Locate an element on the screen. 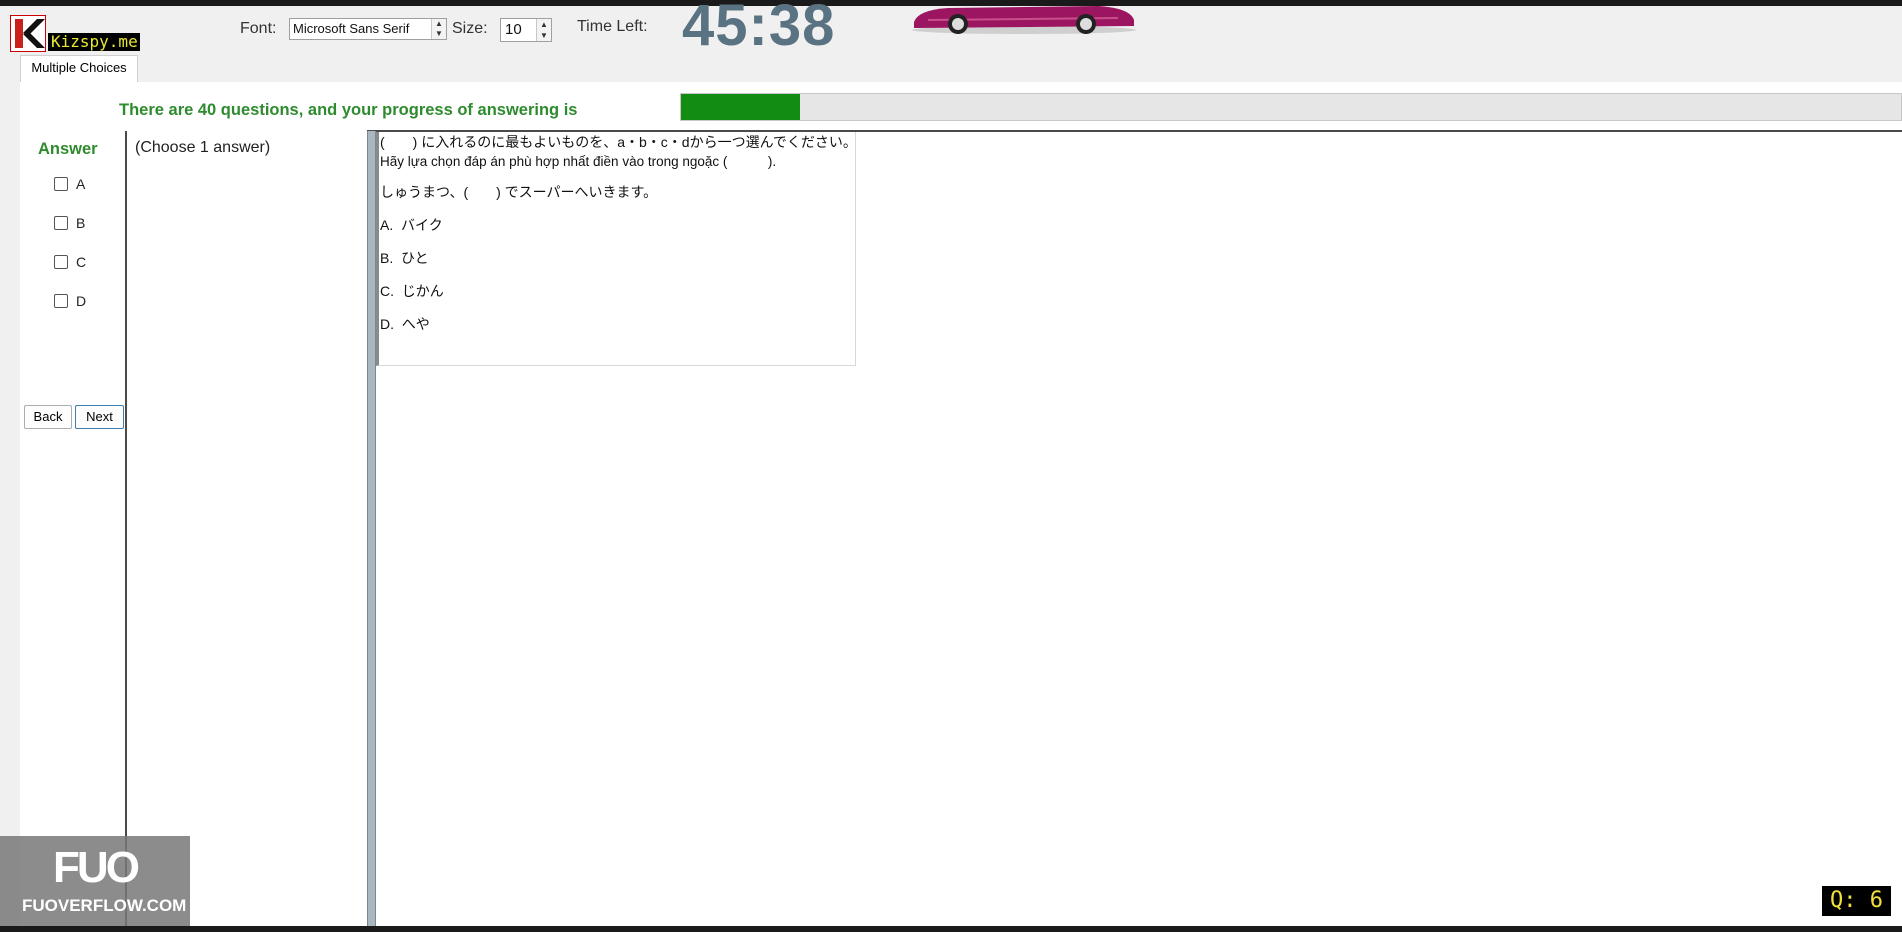  choice-b-letter: B. is located at coordinates (387, 258).